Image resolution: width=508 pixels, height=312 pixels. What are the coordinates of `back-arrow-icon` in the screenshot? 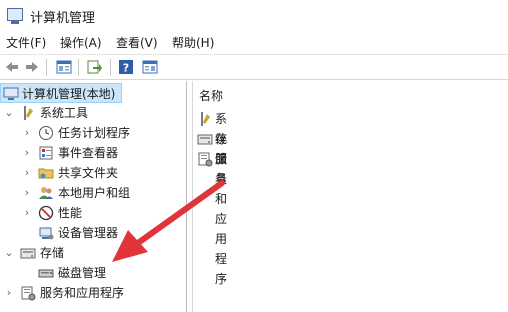 It's located at (12, 67).